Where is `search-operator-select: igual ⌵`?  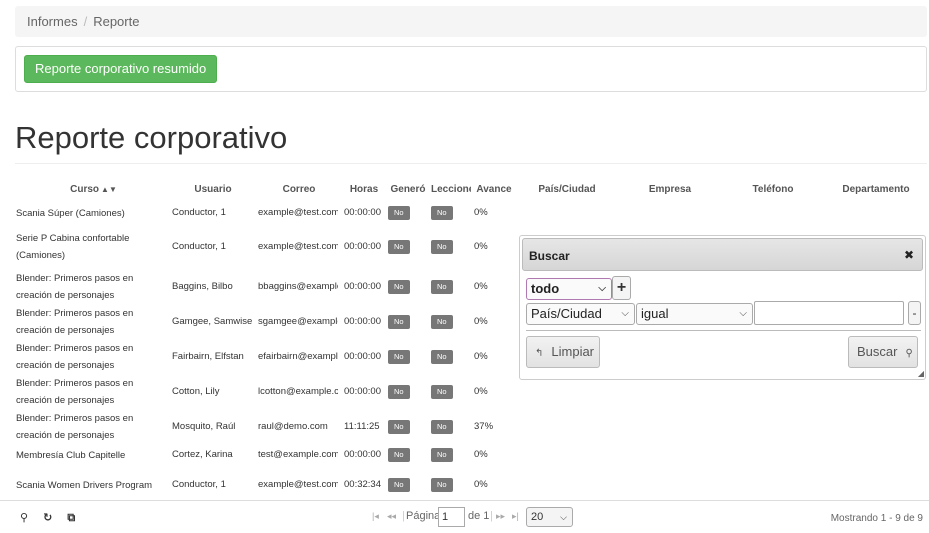
search-operator-select: igual ⌵ is located at coordinates (694, 314).